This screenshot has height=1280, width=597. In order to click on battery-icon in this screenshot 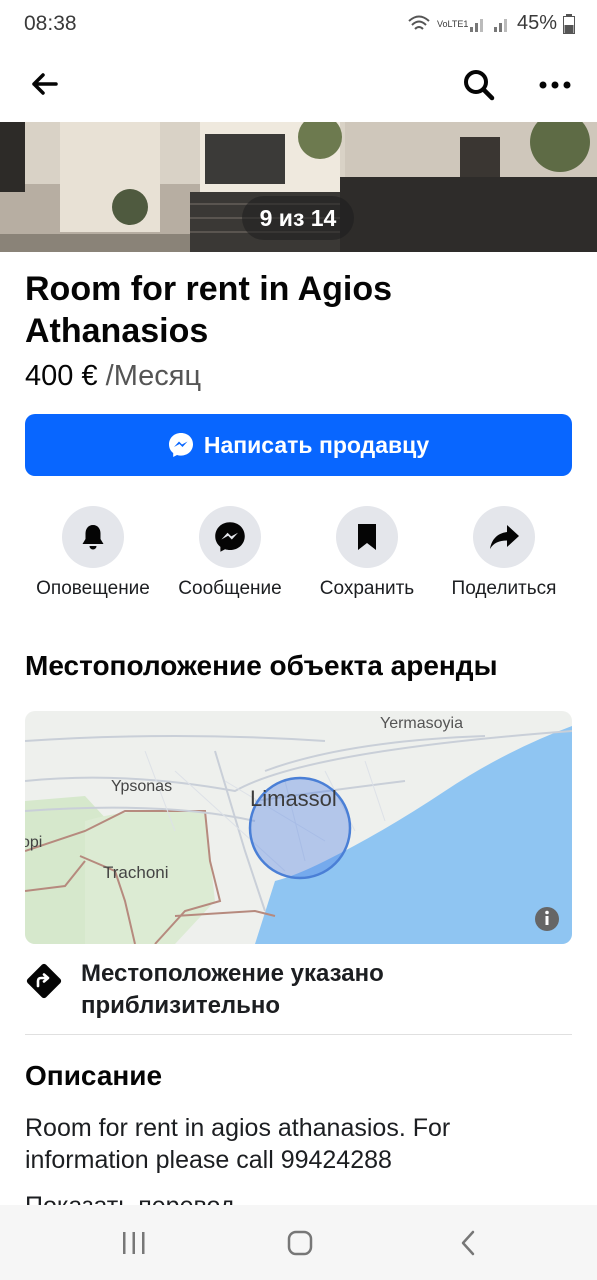, I will do `click(569, 23)`.